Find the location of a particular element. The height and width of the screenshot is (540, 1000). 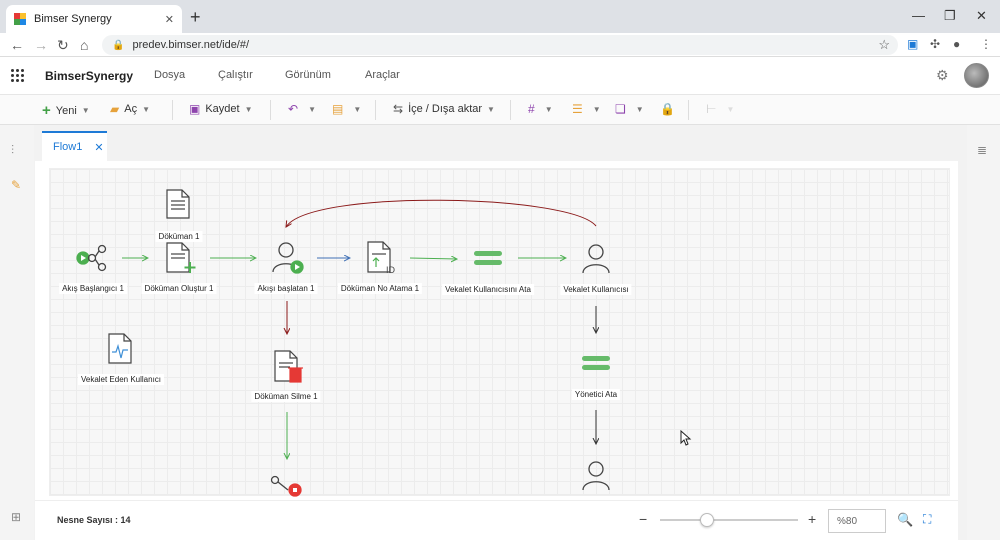

node-label: Döküman 1 is located at coordinates (179, 236).